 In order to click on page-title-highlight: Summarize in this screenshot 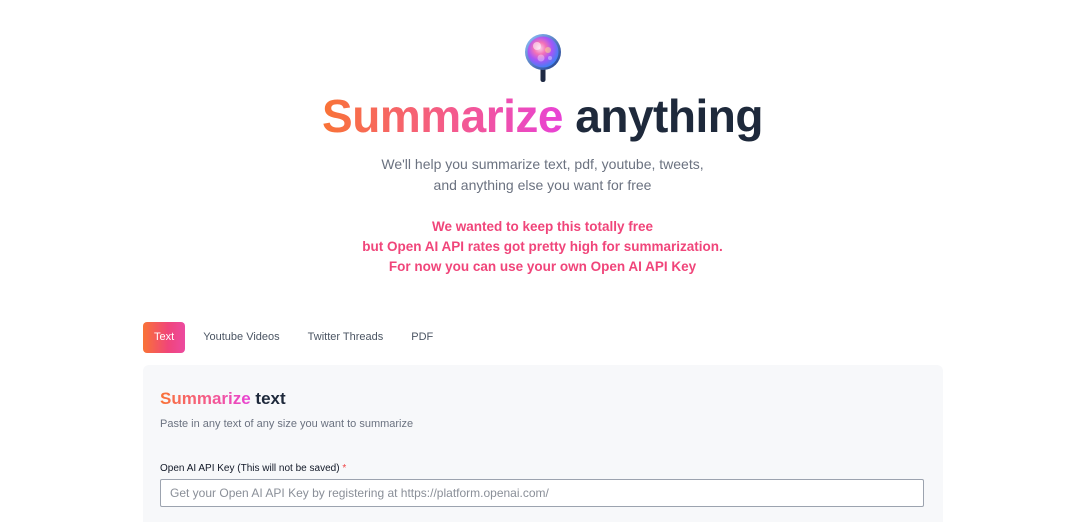, I will do `click(442, 116)`.